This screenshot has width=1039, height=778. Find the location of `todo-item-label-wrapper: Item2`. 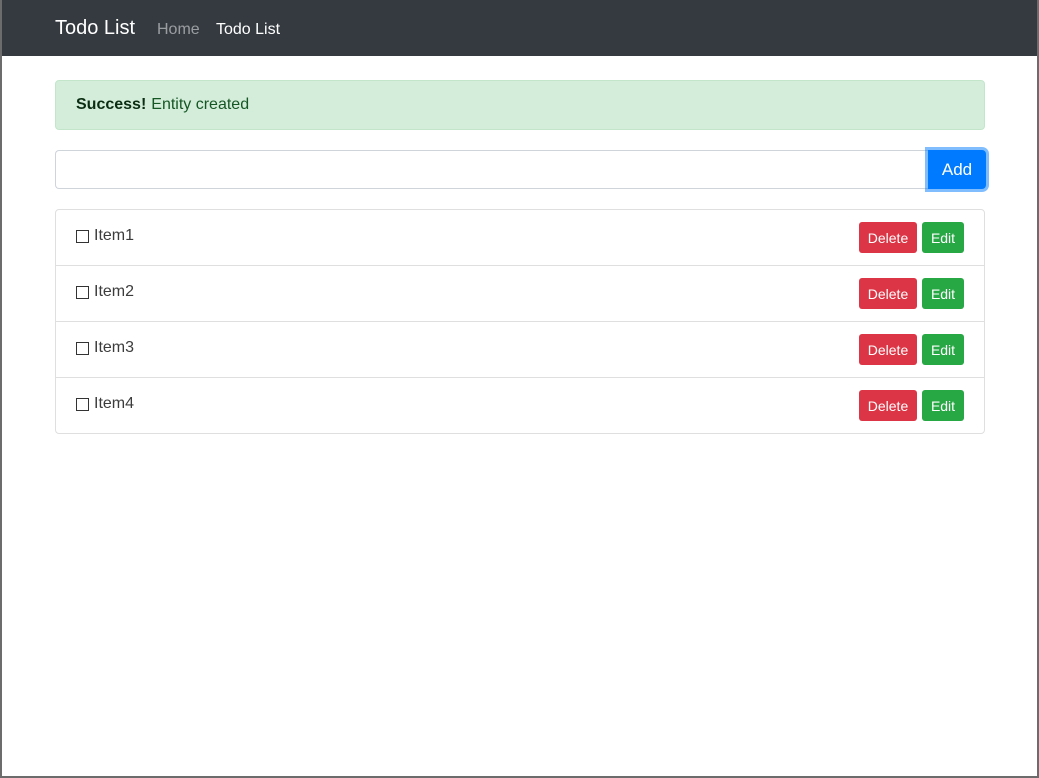

todo-item-label-wrapper: Item2 is located at coordinates (105, 292).